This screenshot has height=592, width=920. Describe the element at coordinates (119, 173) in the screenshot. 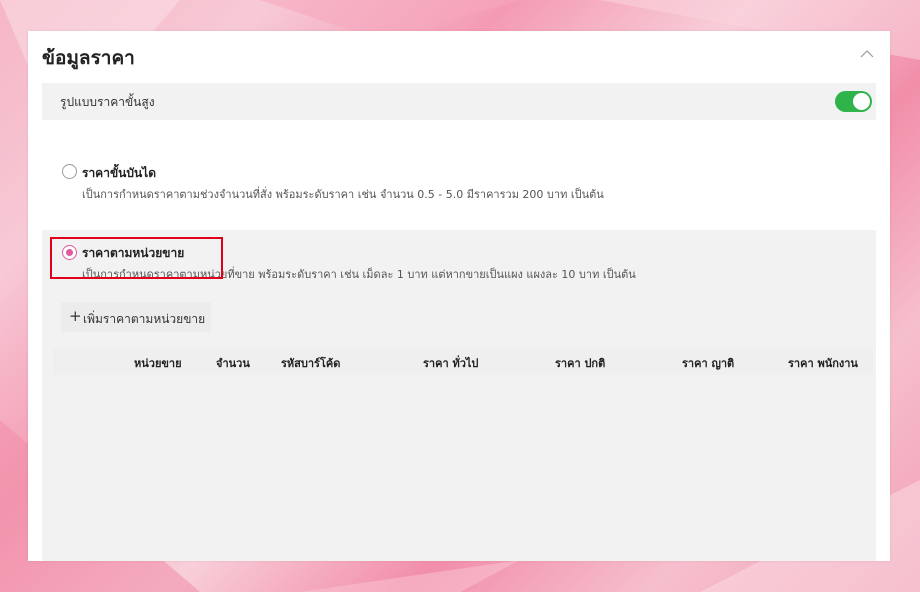

I see `option-tiered-title: ราคาขั้นบันได` at that location.